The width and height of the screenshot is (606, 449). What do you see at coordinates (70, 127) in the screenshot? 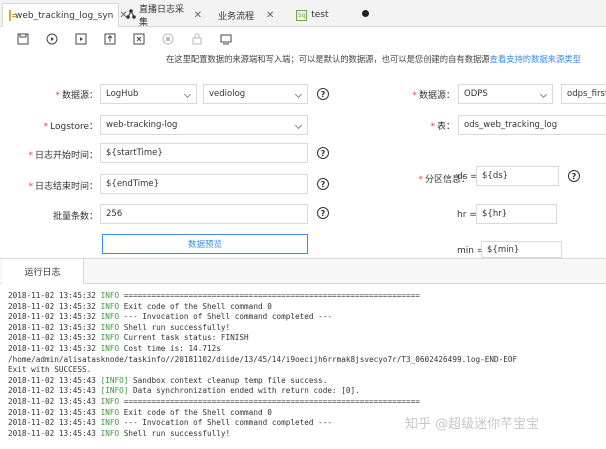
I see `logstore-label: * Logstore：` at bounding box center [70, 127].